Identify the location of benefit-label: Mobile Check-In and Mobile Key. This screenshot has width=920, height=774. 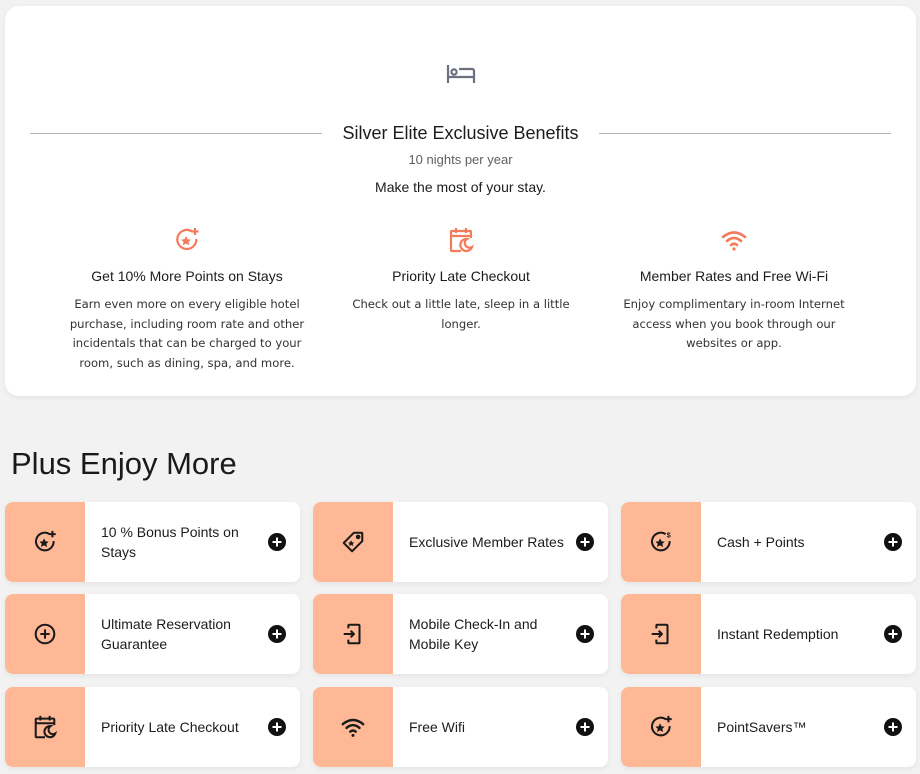
(473, 634).